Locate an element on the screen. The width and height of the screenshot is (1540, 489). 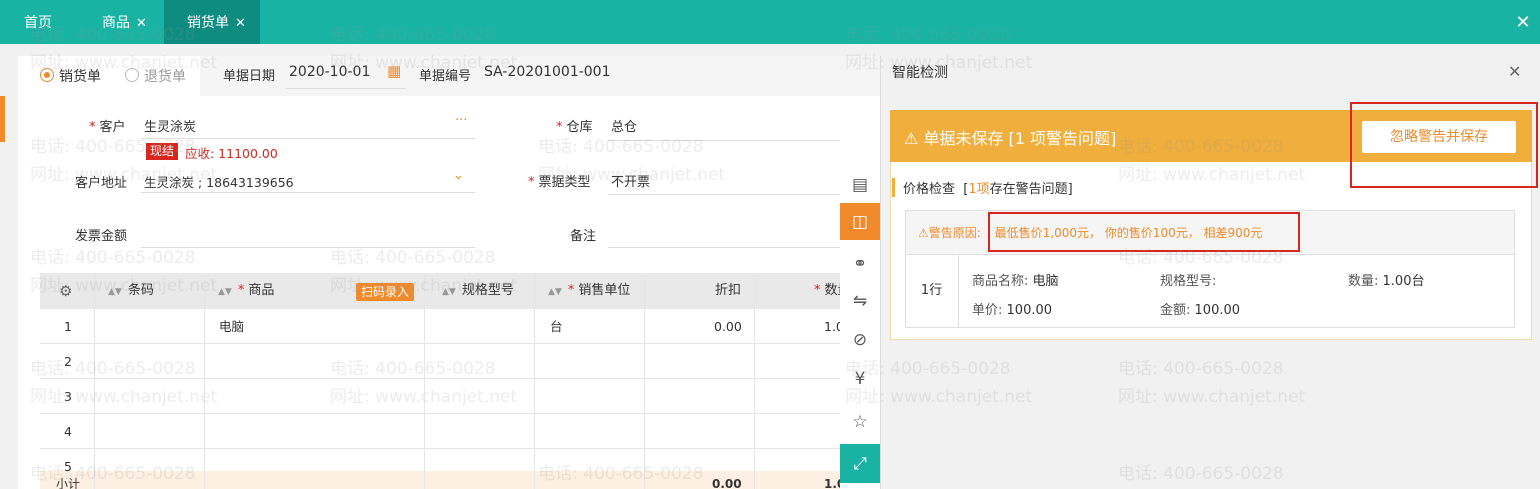
detail-amount: 金额: 100.00 is located at coordinates (1200, 310).